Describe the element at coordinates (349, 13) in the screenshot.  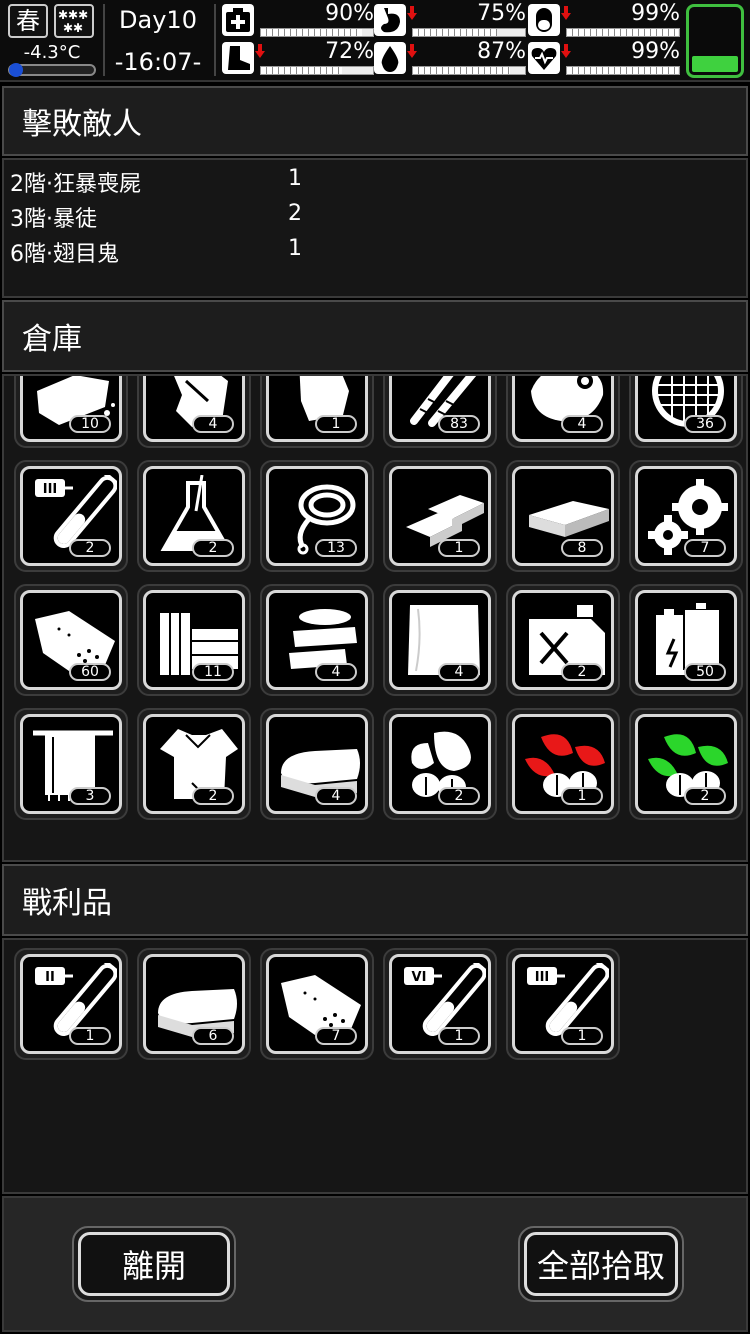
I see `stat-value: 90%` at that location.